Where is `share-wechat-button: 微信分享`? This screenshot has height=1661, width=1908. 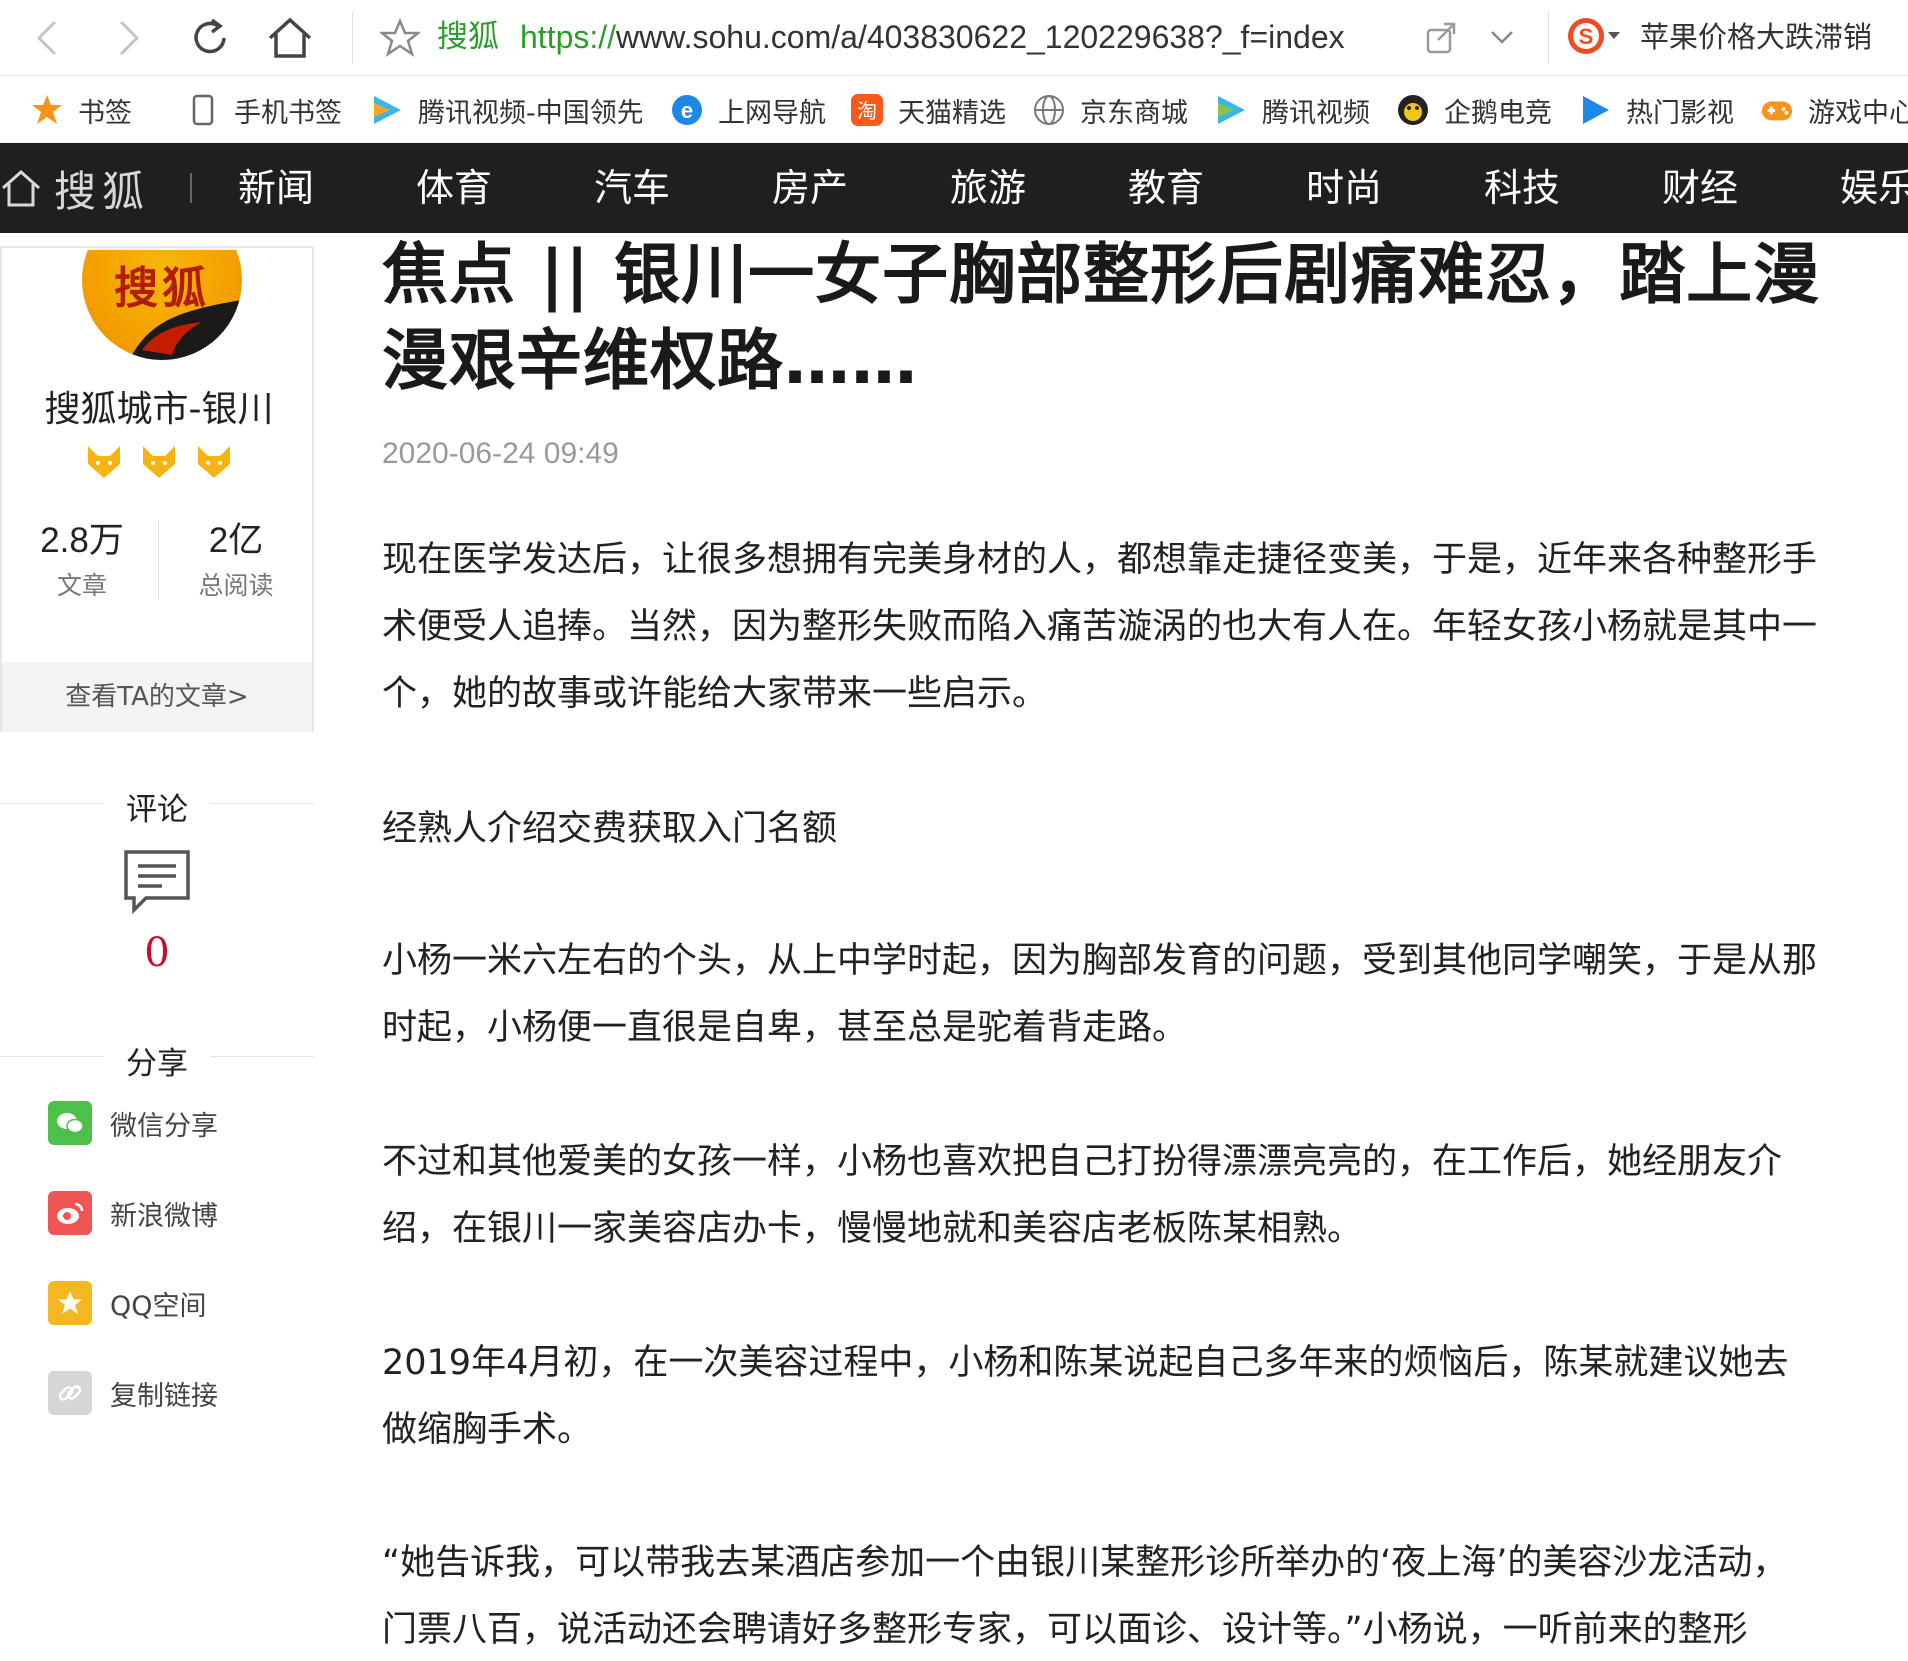 share-wechat-button: 微信分享 is located at coordinates (133, 1123).